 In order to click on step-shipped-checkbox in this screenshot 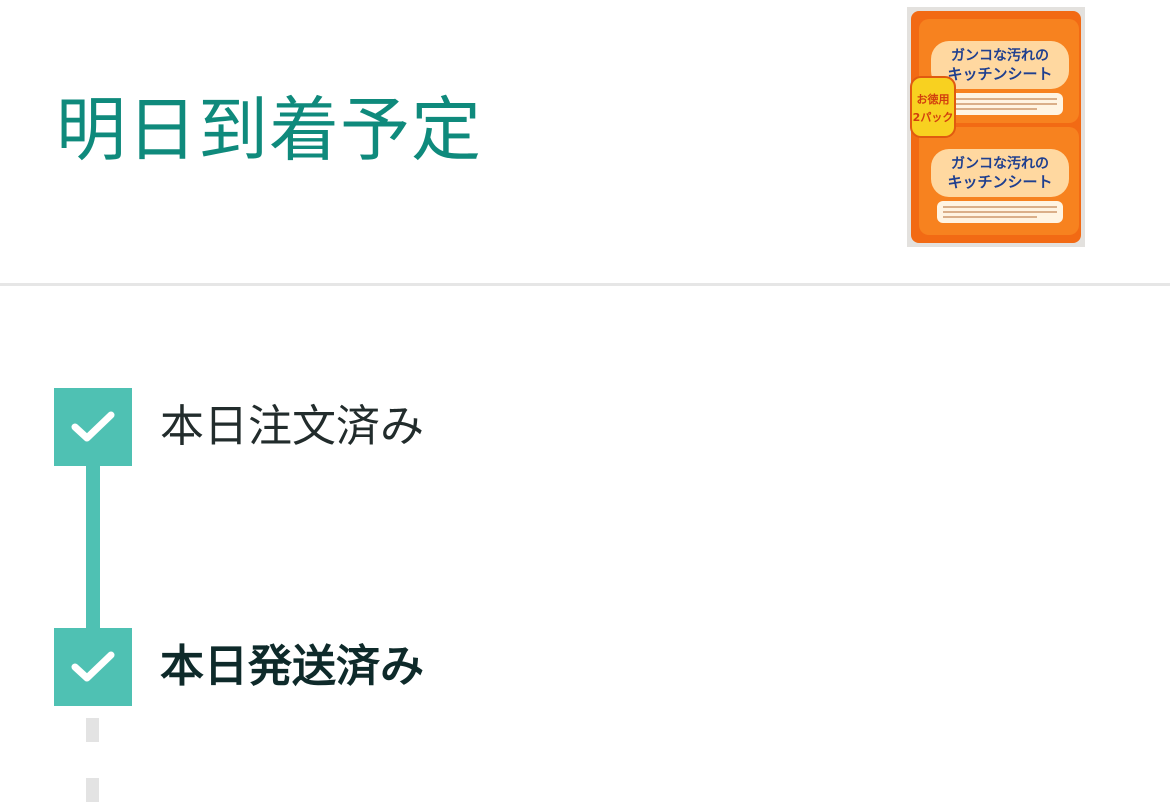, I will do `click(93, 667)`.